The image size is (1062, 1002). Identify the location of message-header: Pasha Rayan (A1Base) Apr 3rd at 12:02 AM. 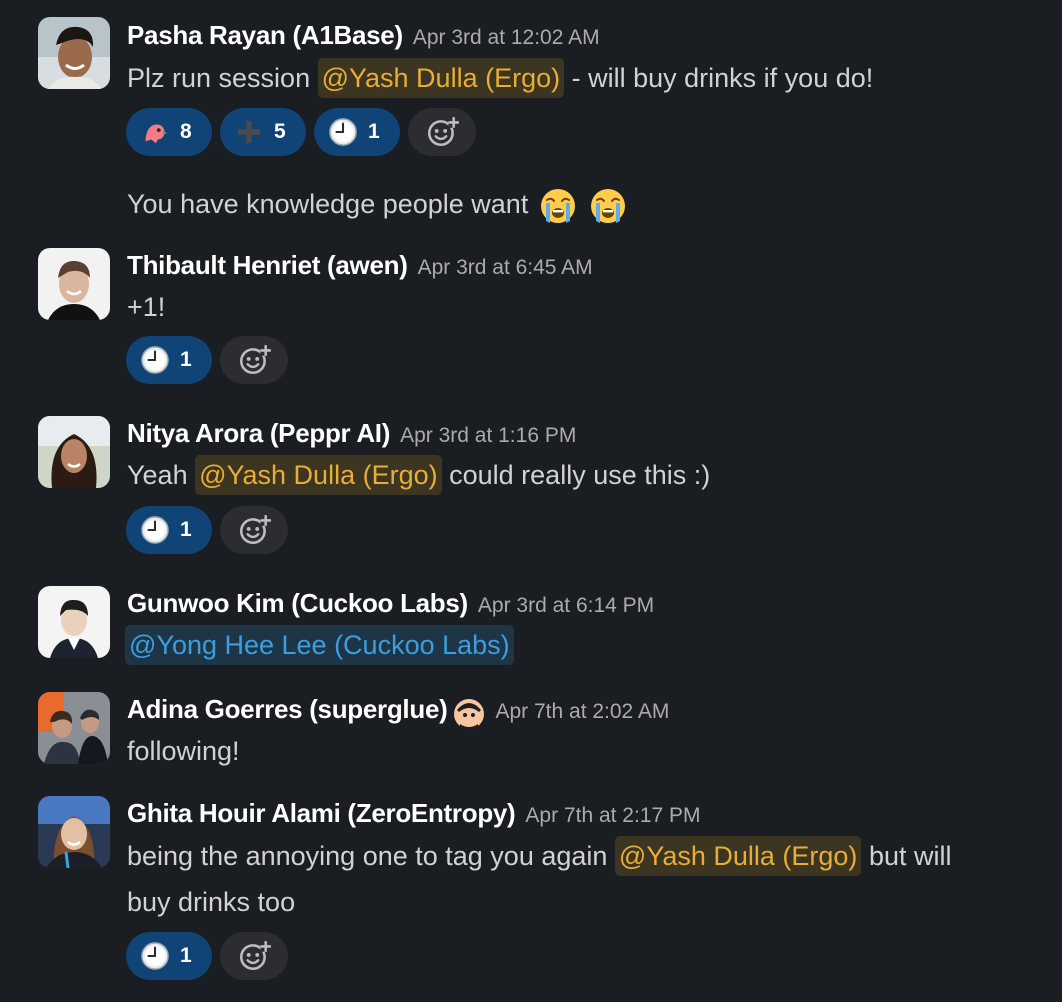
(363, 35).